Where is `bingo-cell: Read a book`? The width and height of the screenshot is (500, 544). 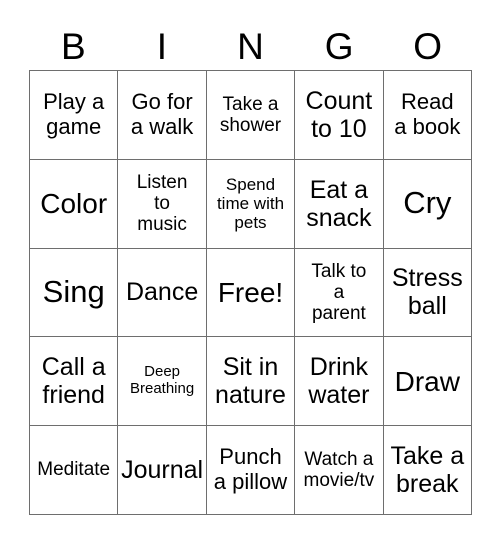
bingo-cell: Read a book is located at coordinates (427, 115).